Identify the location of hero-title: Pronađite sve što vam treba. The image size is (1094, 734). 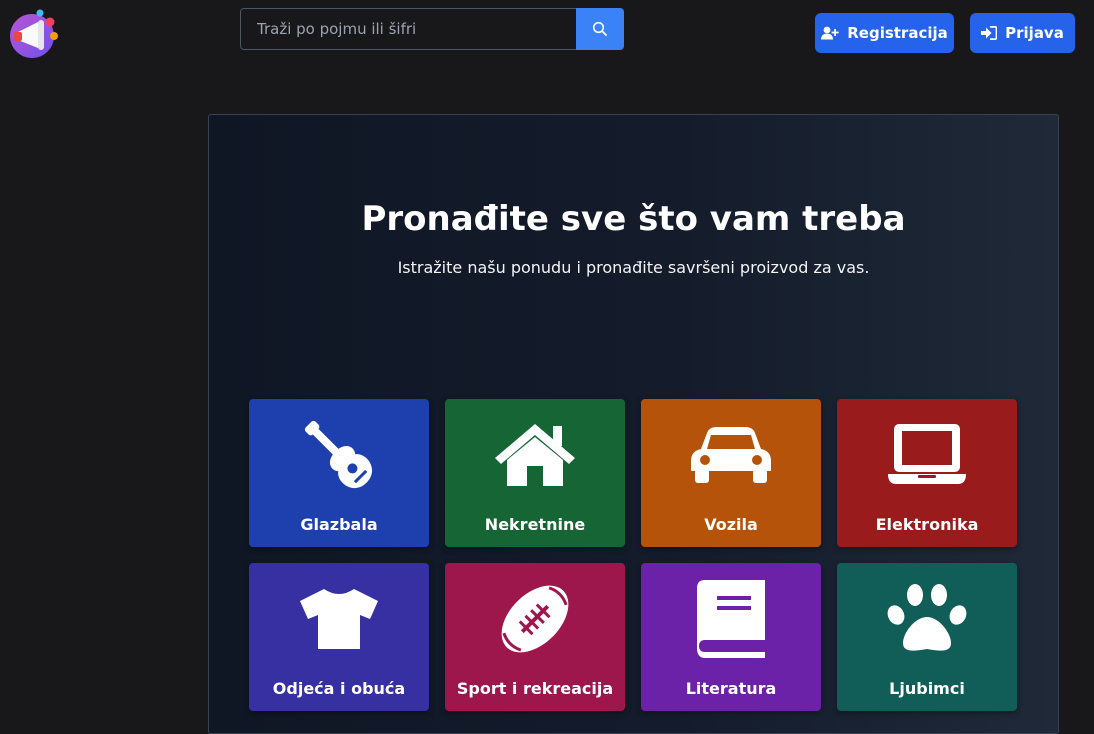
(633, 219).